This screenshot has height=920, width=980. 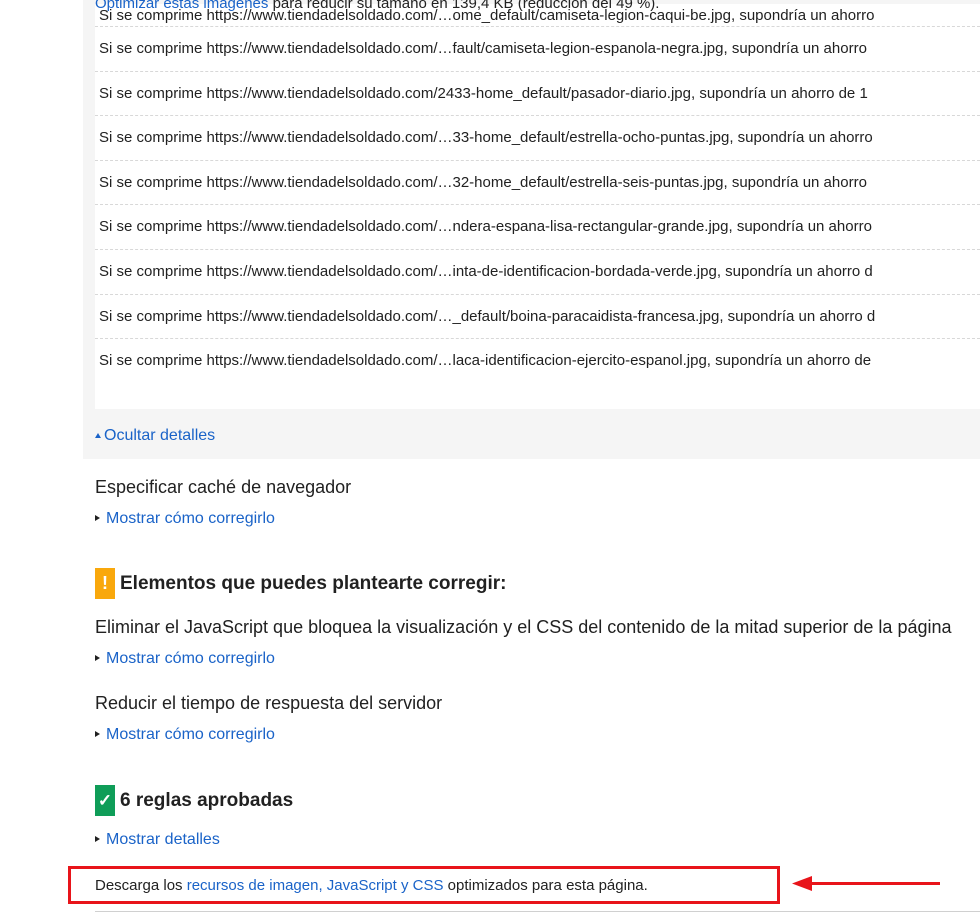 I want to click on triangle-up-icon, so click(x=98, y=435).